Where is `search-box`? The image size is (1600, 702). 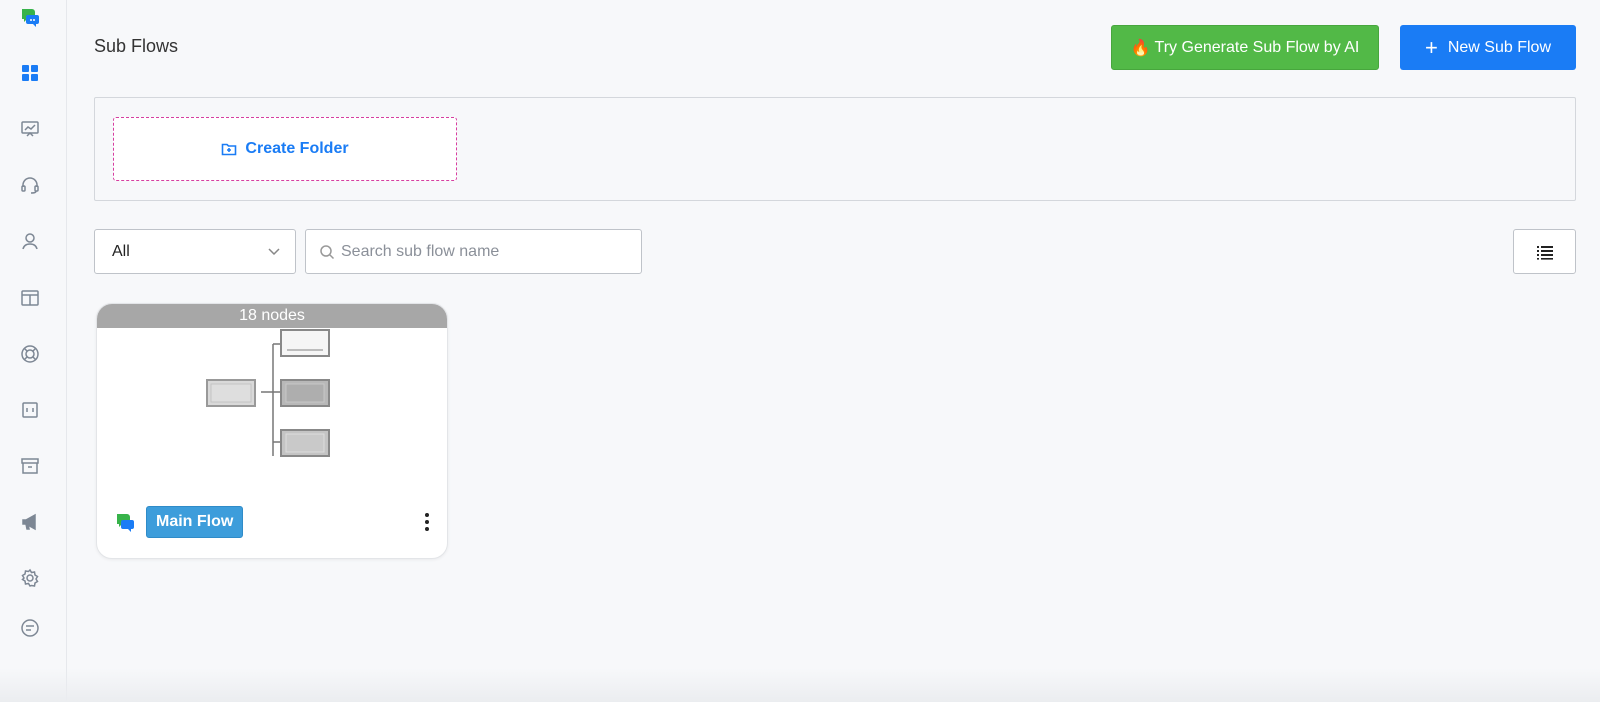 search-box is located at coordinates (473, 251).